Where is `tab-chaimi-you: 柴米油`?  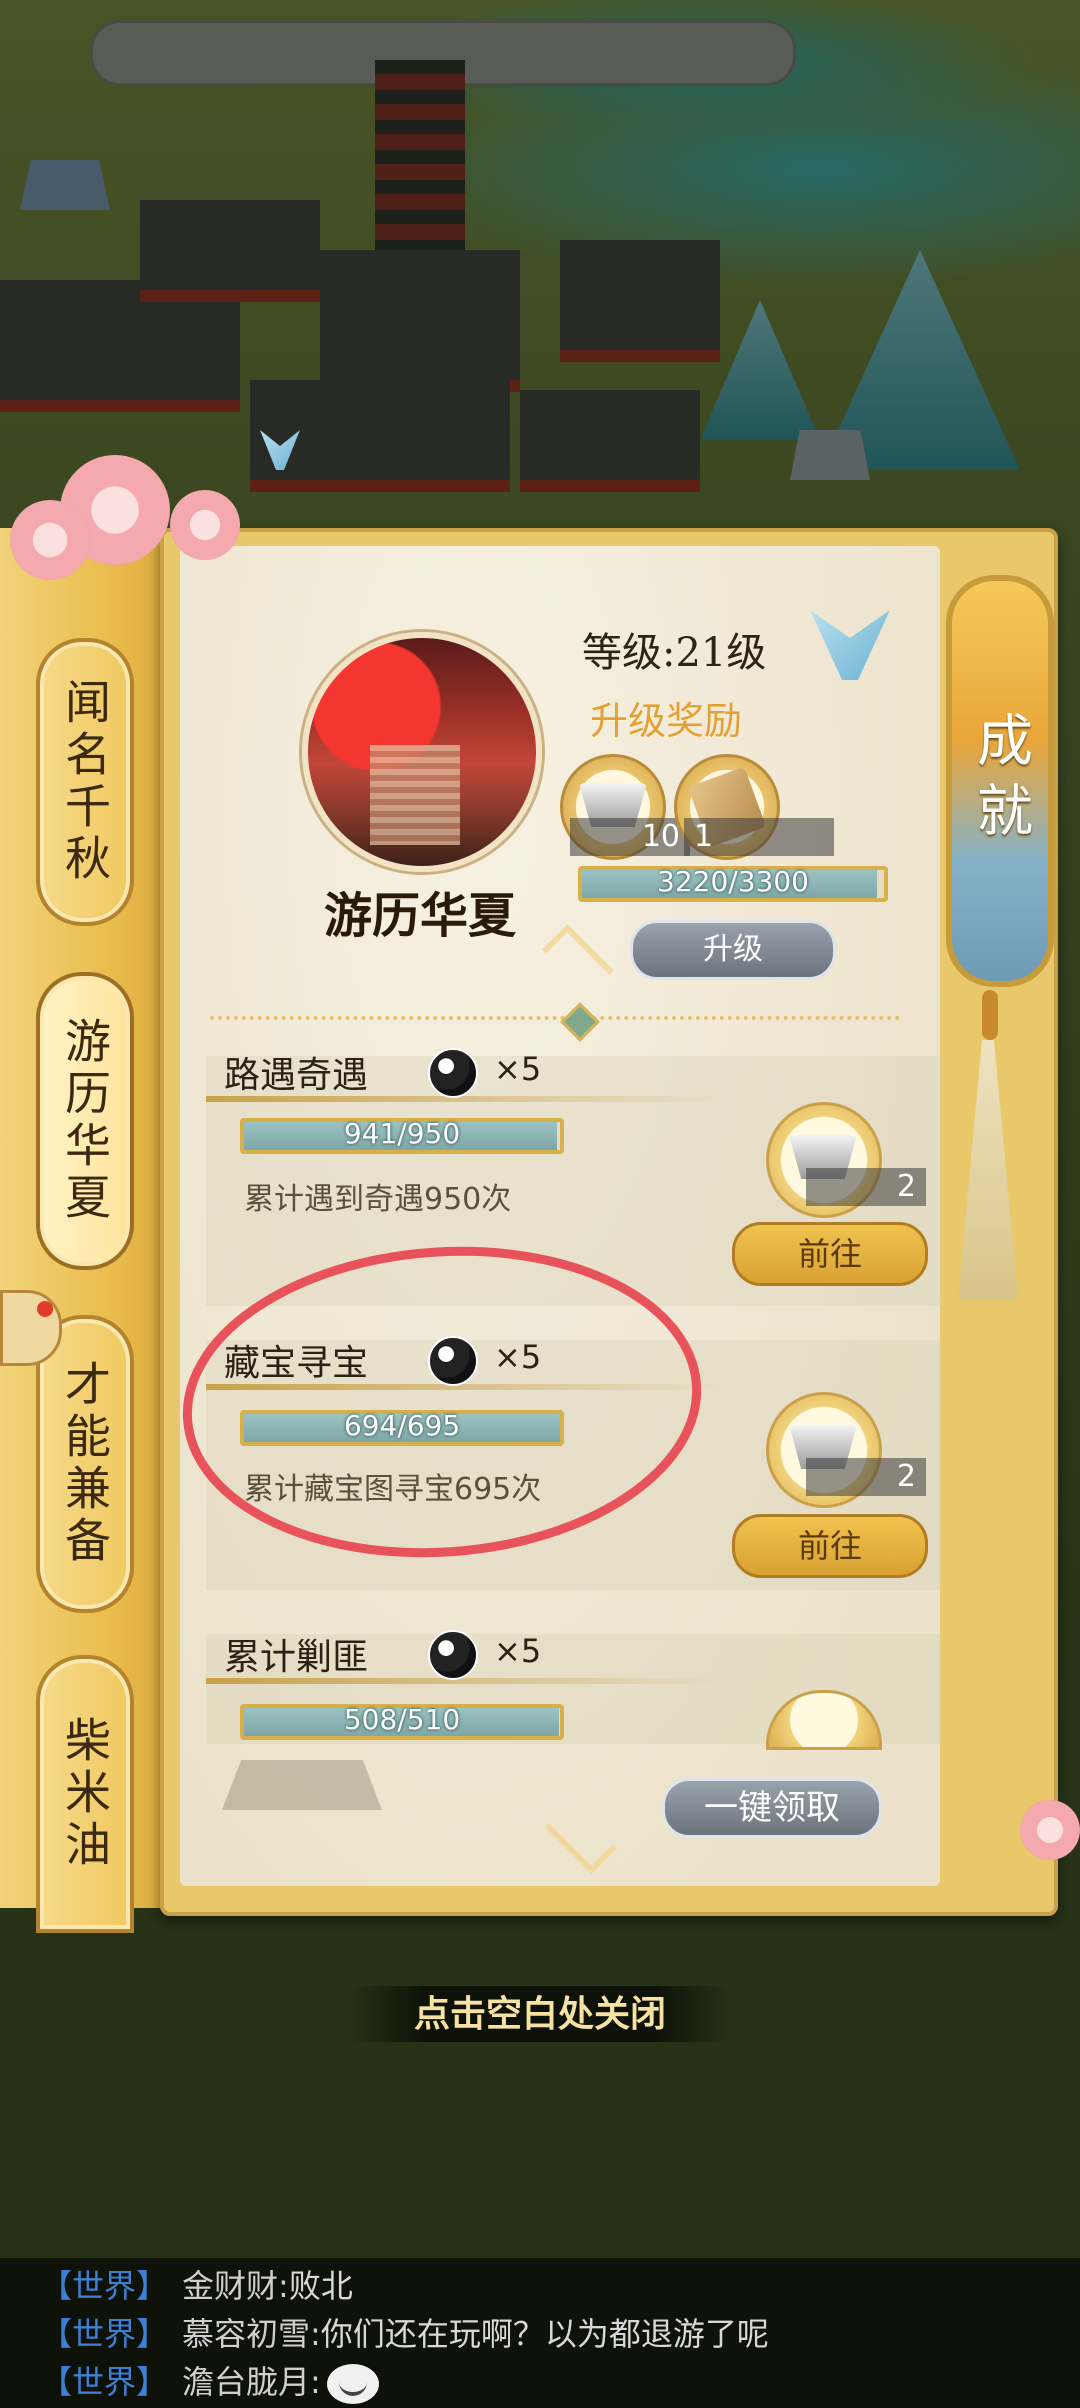 tab-chaimi-you: 柴米油 is located at coordinates (85, 1794).